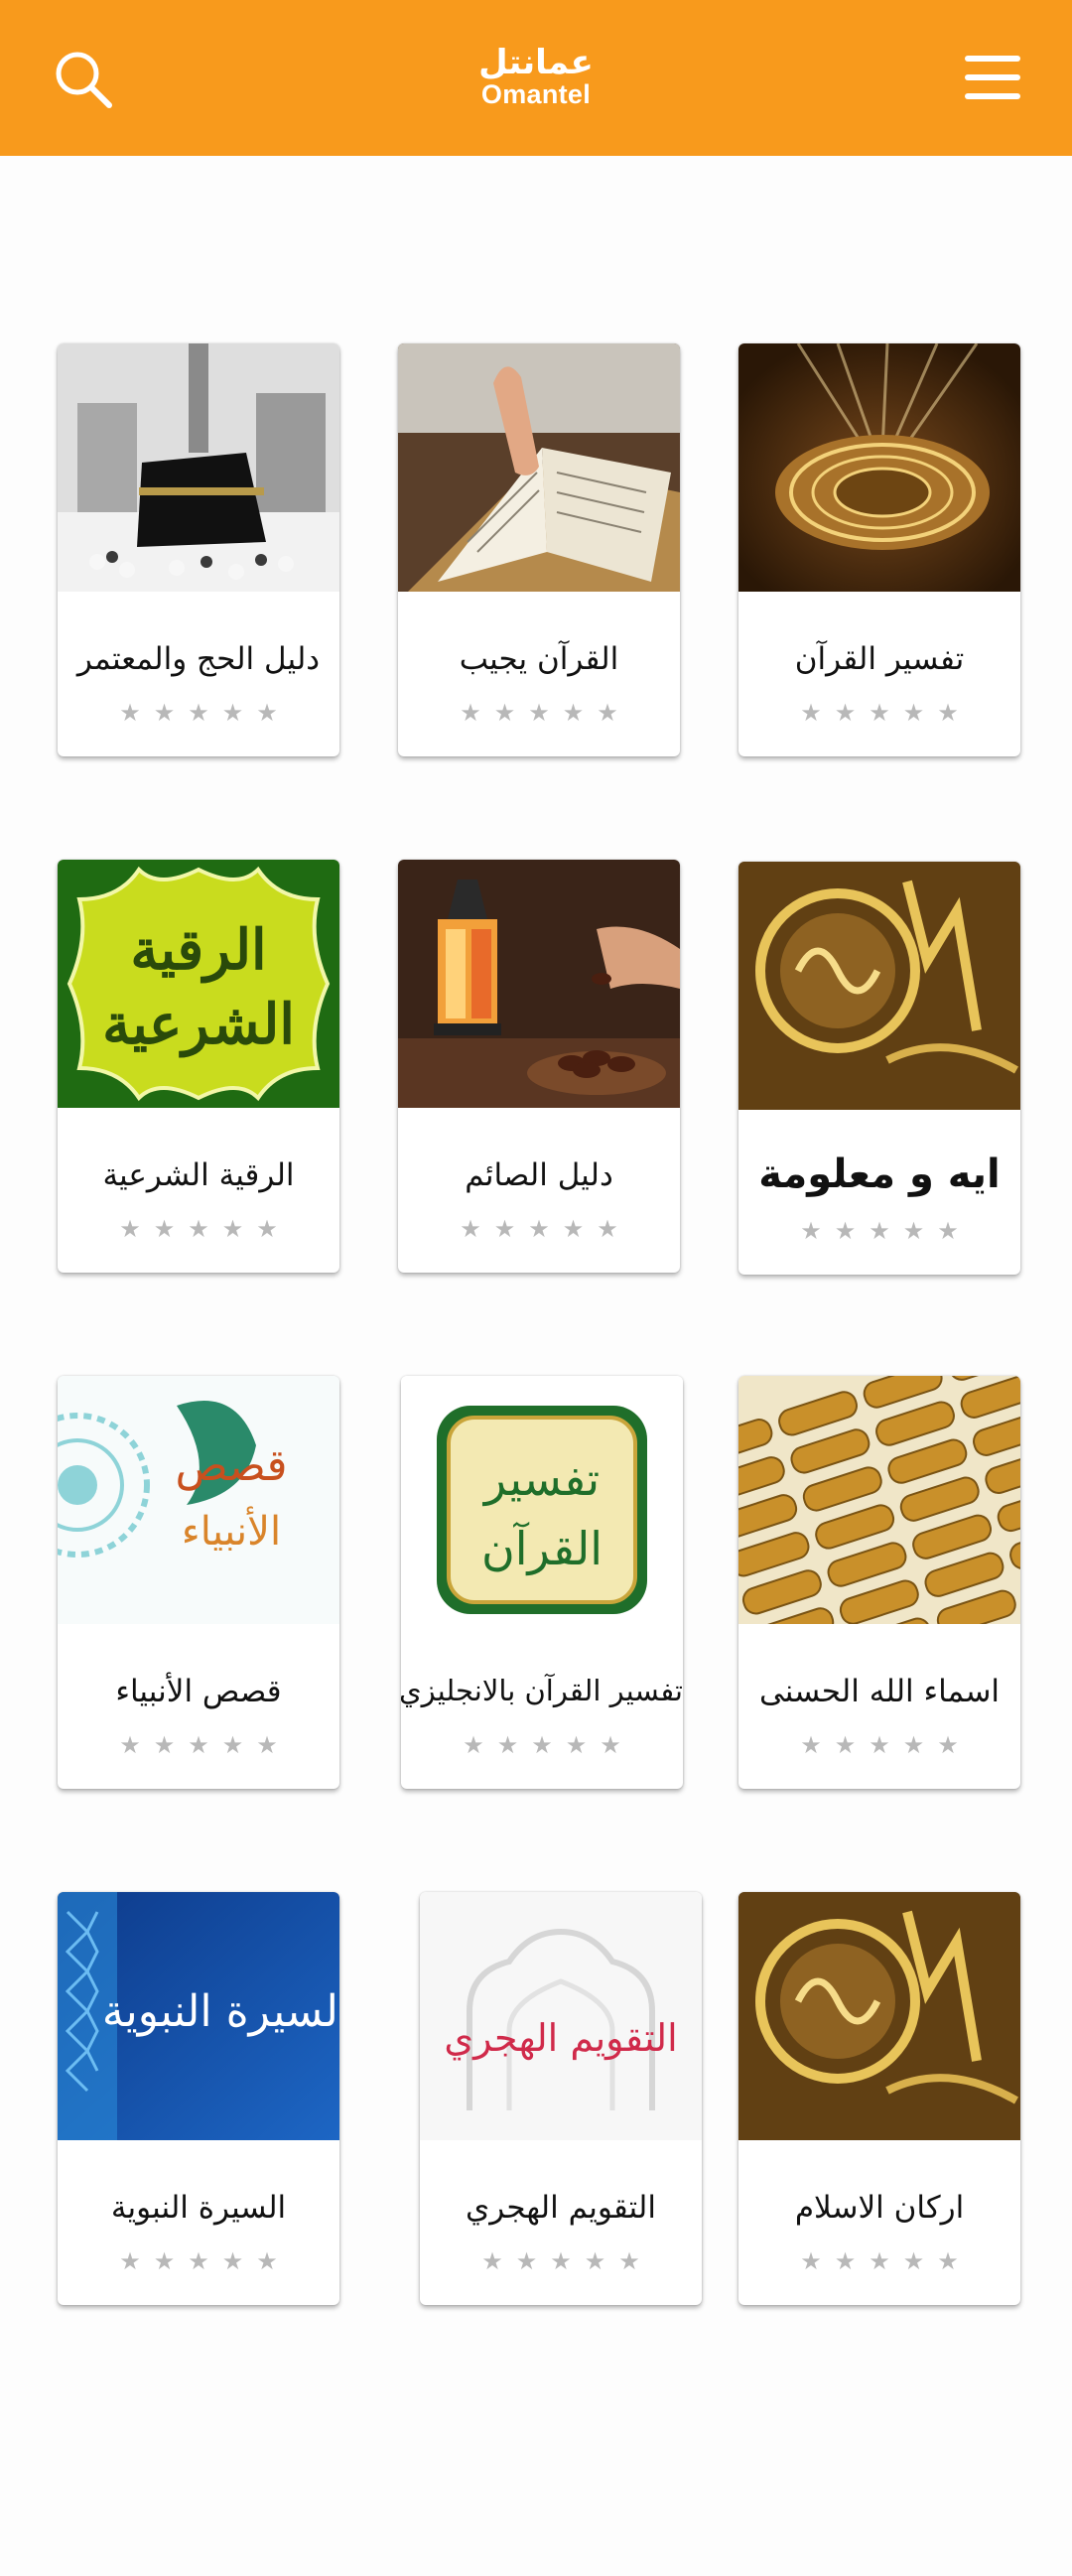  What do you see at coordinates (879, 2208) in the screenshot?
I see `app-title: اركان الاسلام` at bounding box center [879, 2208].